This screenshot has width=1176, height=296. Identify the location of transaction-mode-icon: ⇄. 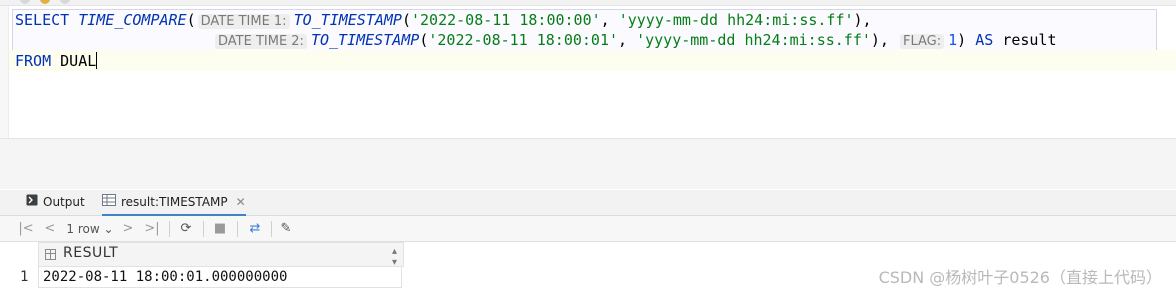
(255, 229).